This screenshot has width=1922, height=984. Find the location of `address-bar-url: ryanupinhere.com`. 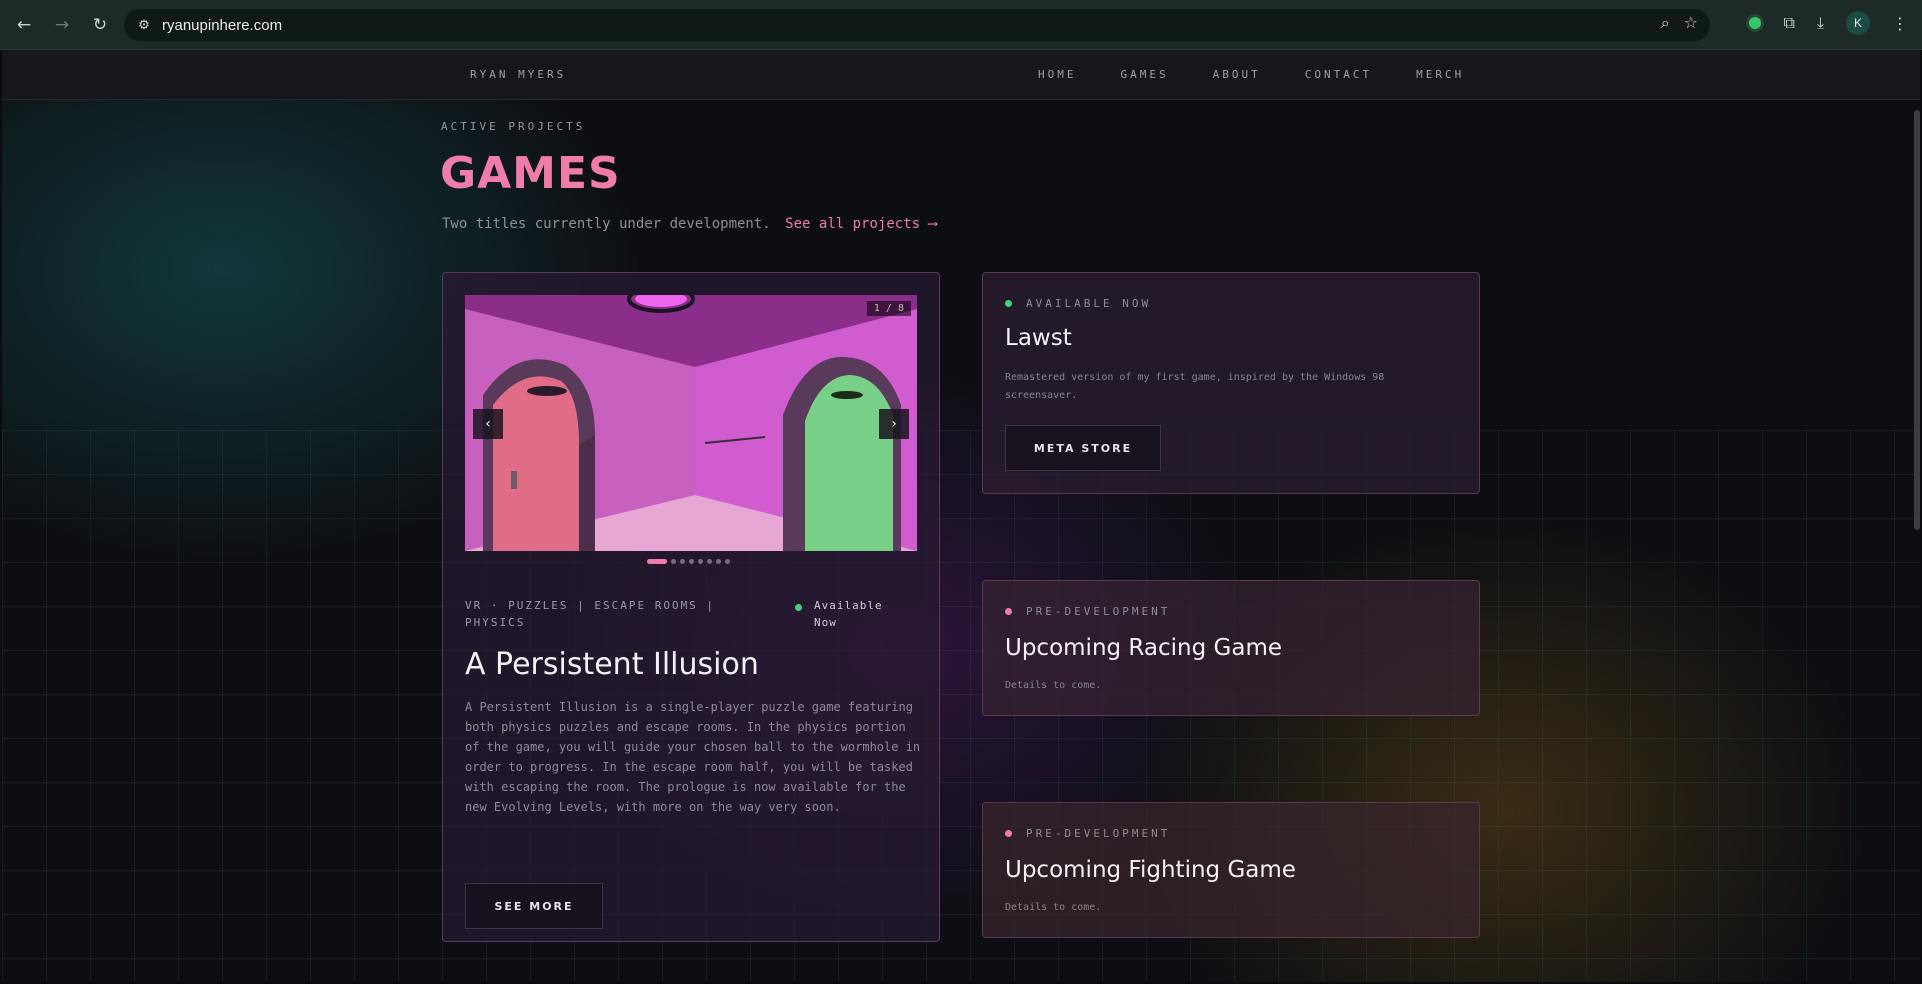

address-bar-url: ryanupinhere.com is located at coordinates (222, 25).